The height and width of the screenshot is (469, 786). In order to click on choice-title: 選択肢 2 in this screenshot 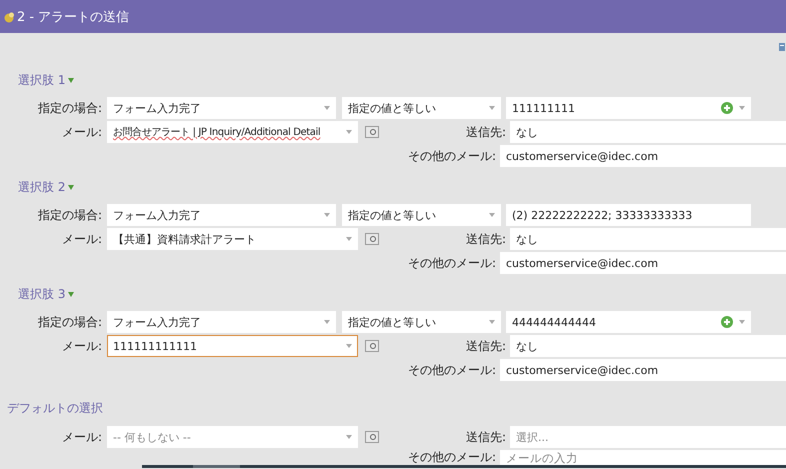, I will do `click(42, 187)`.